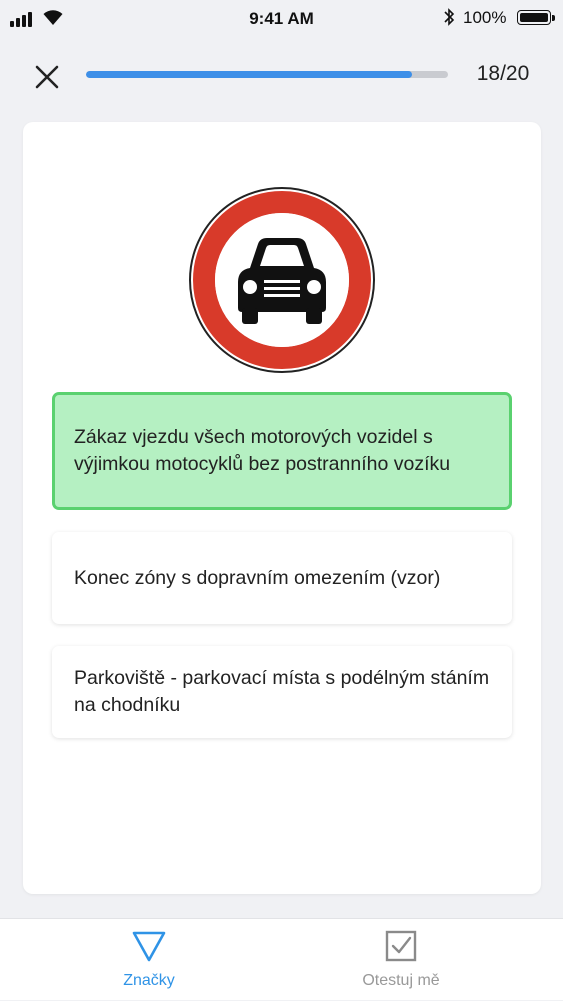  What do you see at coordinates (282, 280) in the screenshot?
I see `no-motor-vehicles-sign-icon` at bounding box center [282, 280].